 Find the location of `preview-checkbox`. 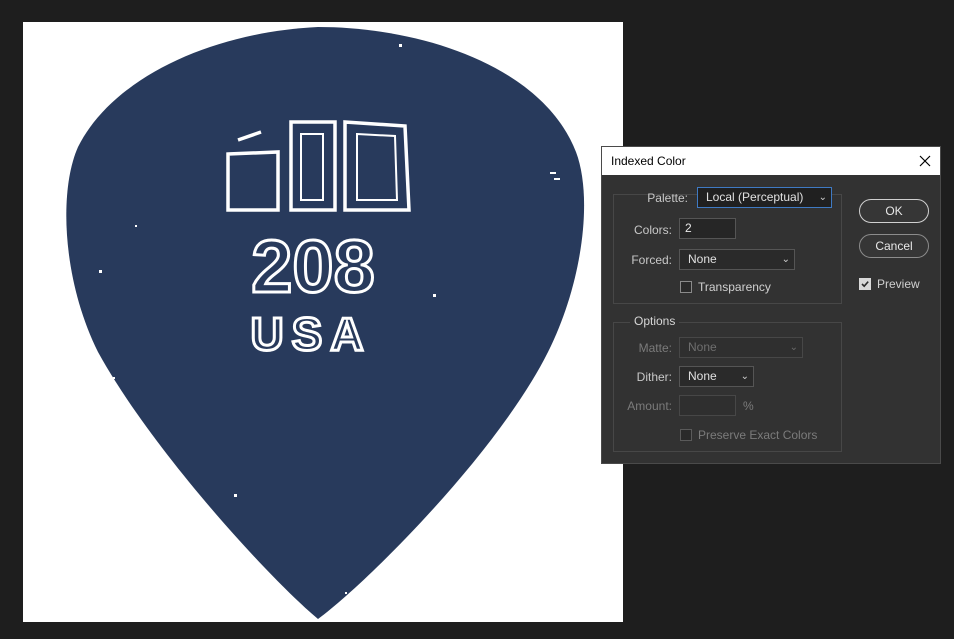

preview-checkbox is located at coordinates (865, 284).